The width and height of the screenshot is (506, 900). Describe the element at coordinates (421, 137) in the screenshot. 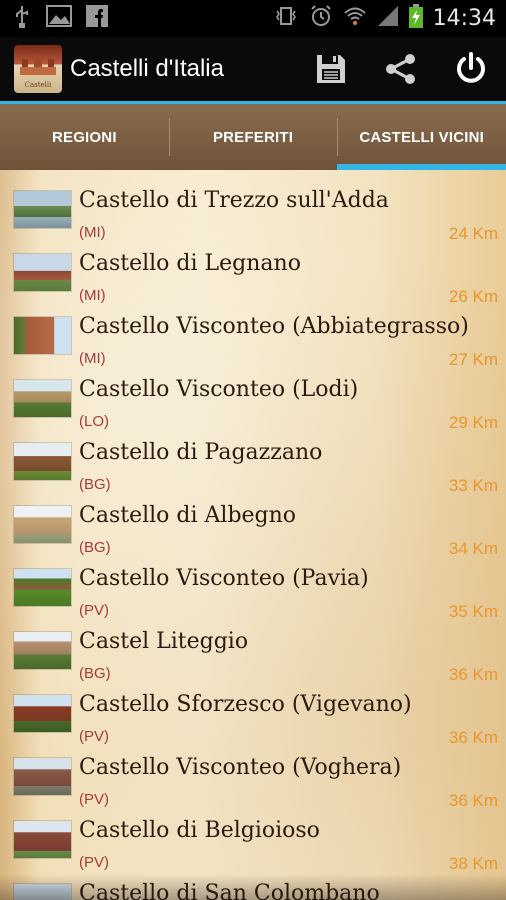

I see `tab-castelli-vicini: CASTELLI VICINI` at that location.